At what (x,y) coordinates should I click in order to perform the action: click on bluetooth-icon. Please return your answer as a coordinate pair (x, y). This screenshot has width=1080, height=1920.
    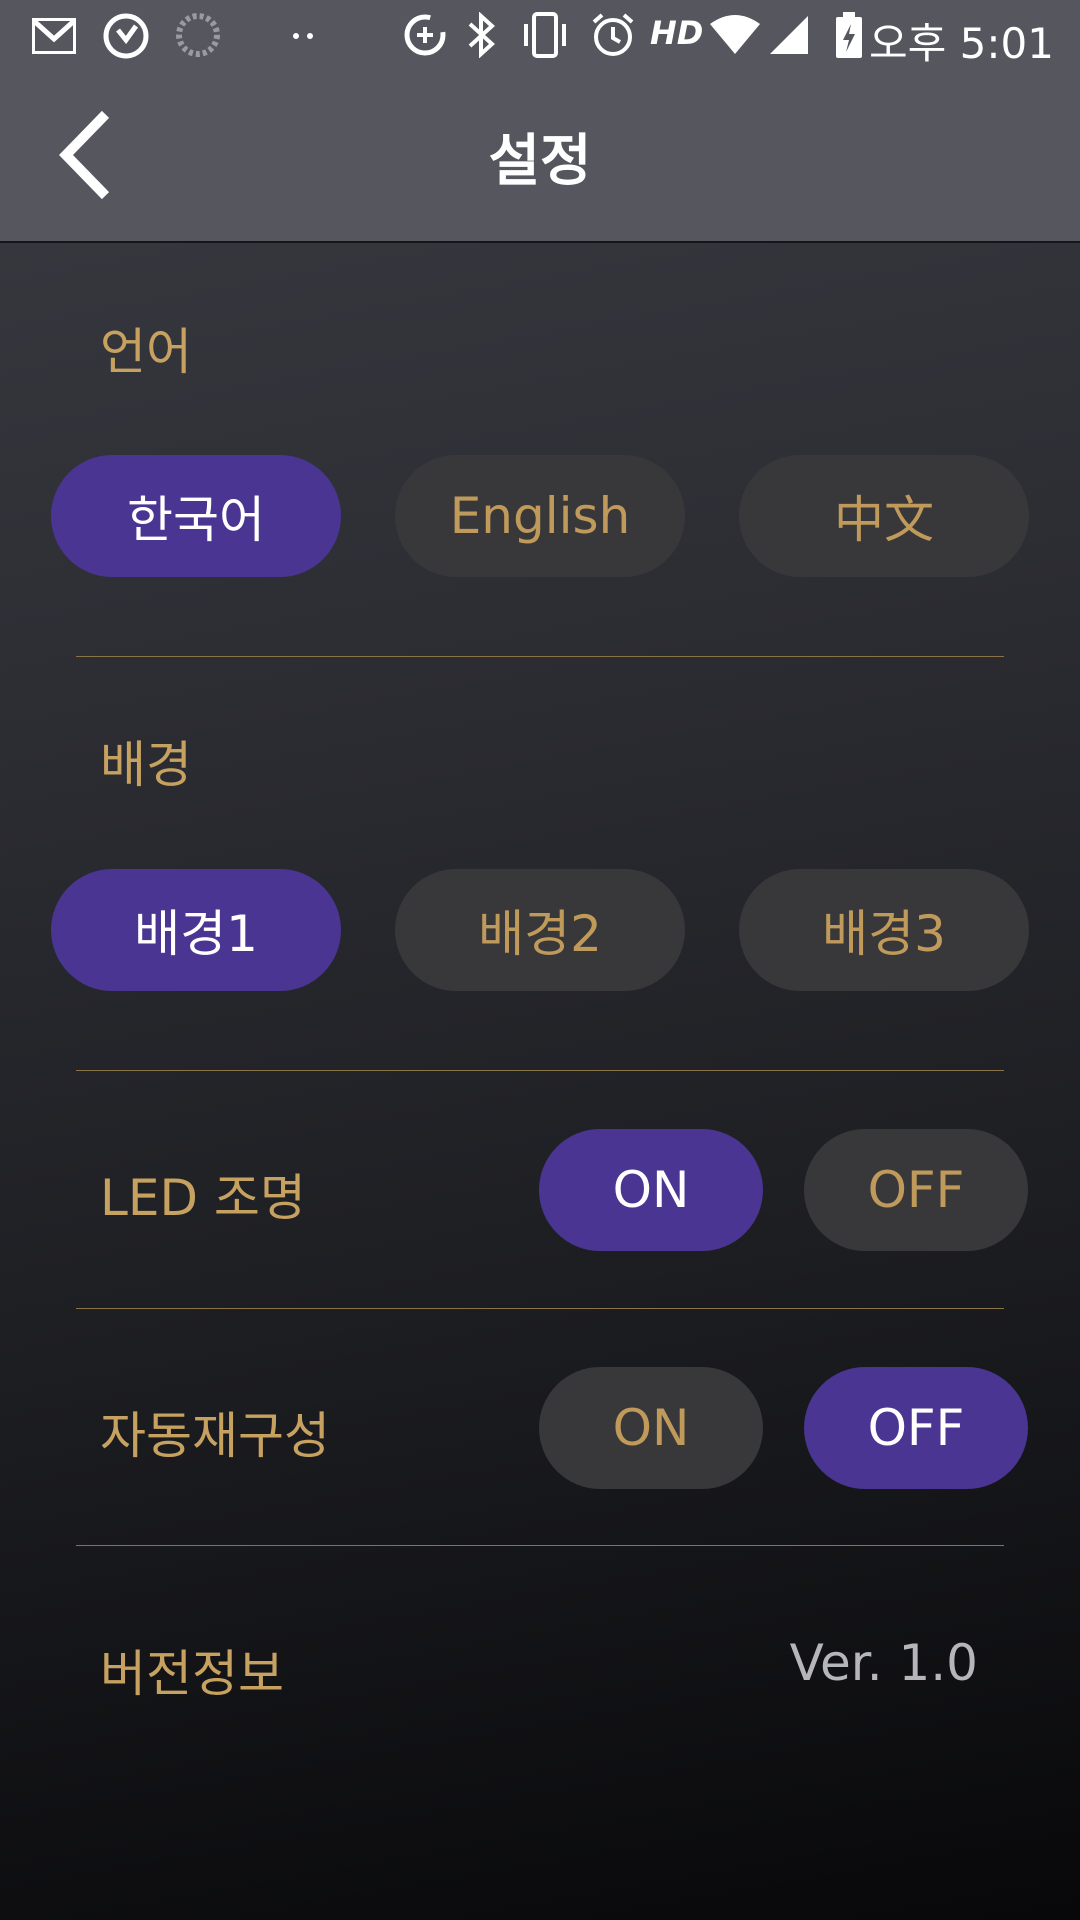
    Looking at the image, I should click on (481, 36).